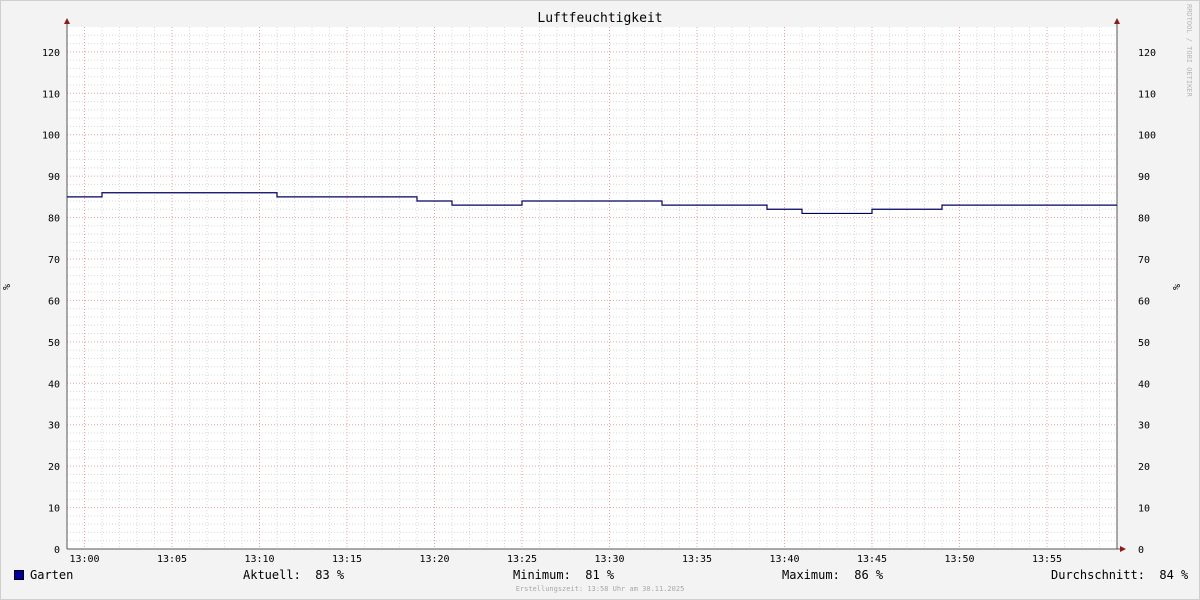  I want to click on y-tick-label-right: 20, so click(1144, 467).